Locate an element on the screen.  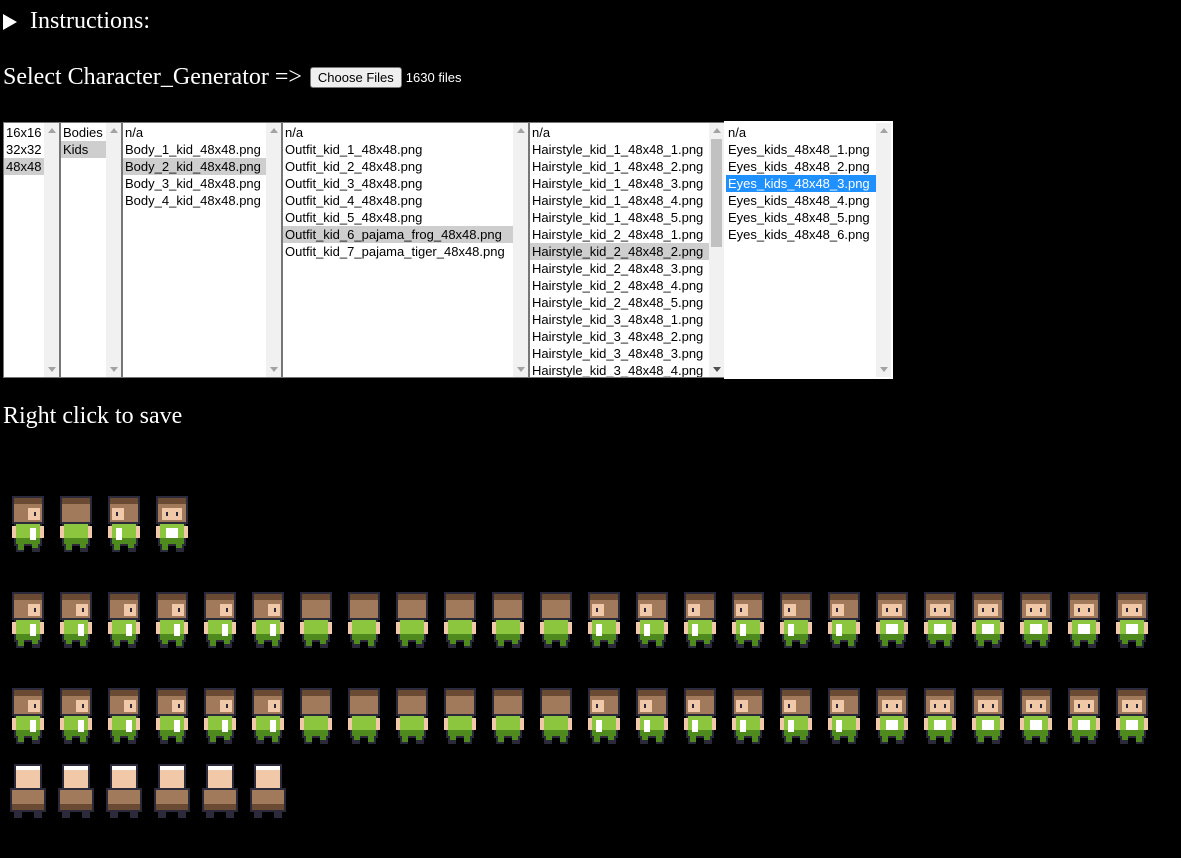
outfit-scrollbar is located at coordinates (520, 250).